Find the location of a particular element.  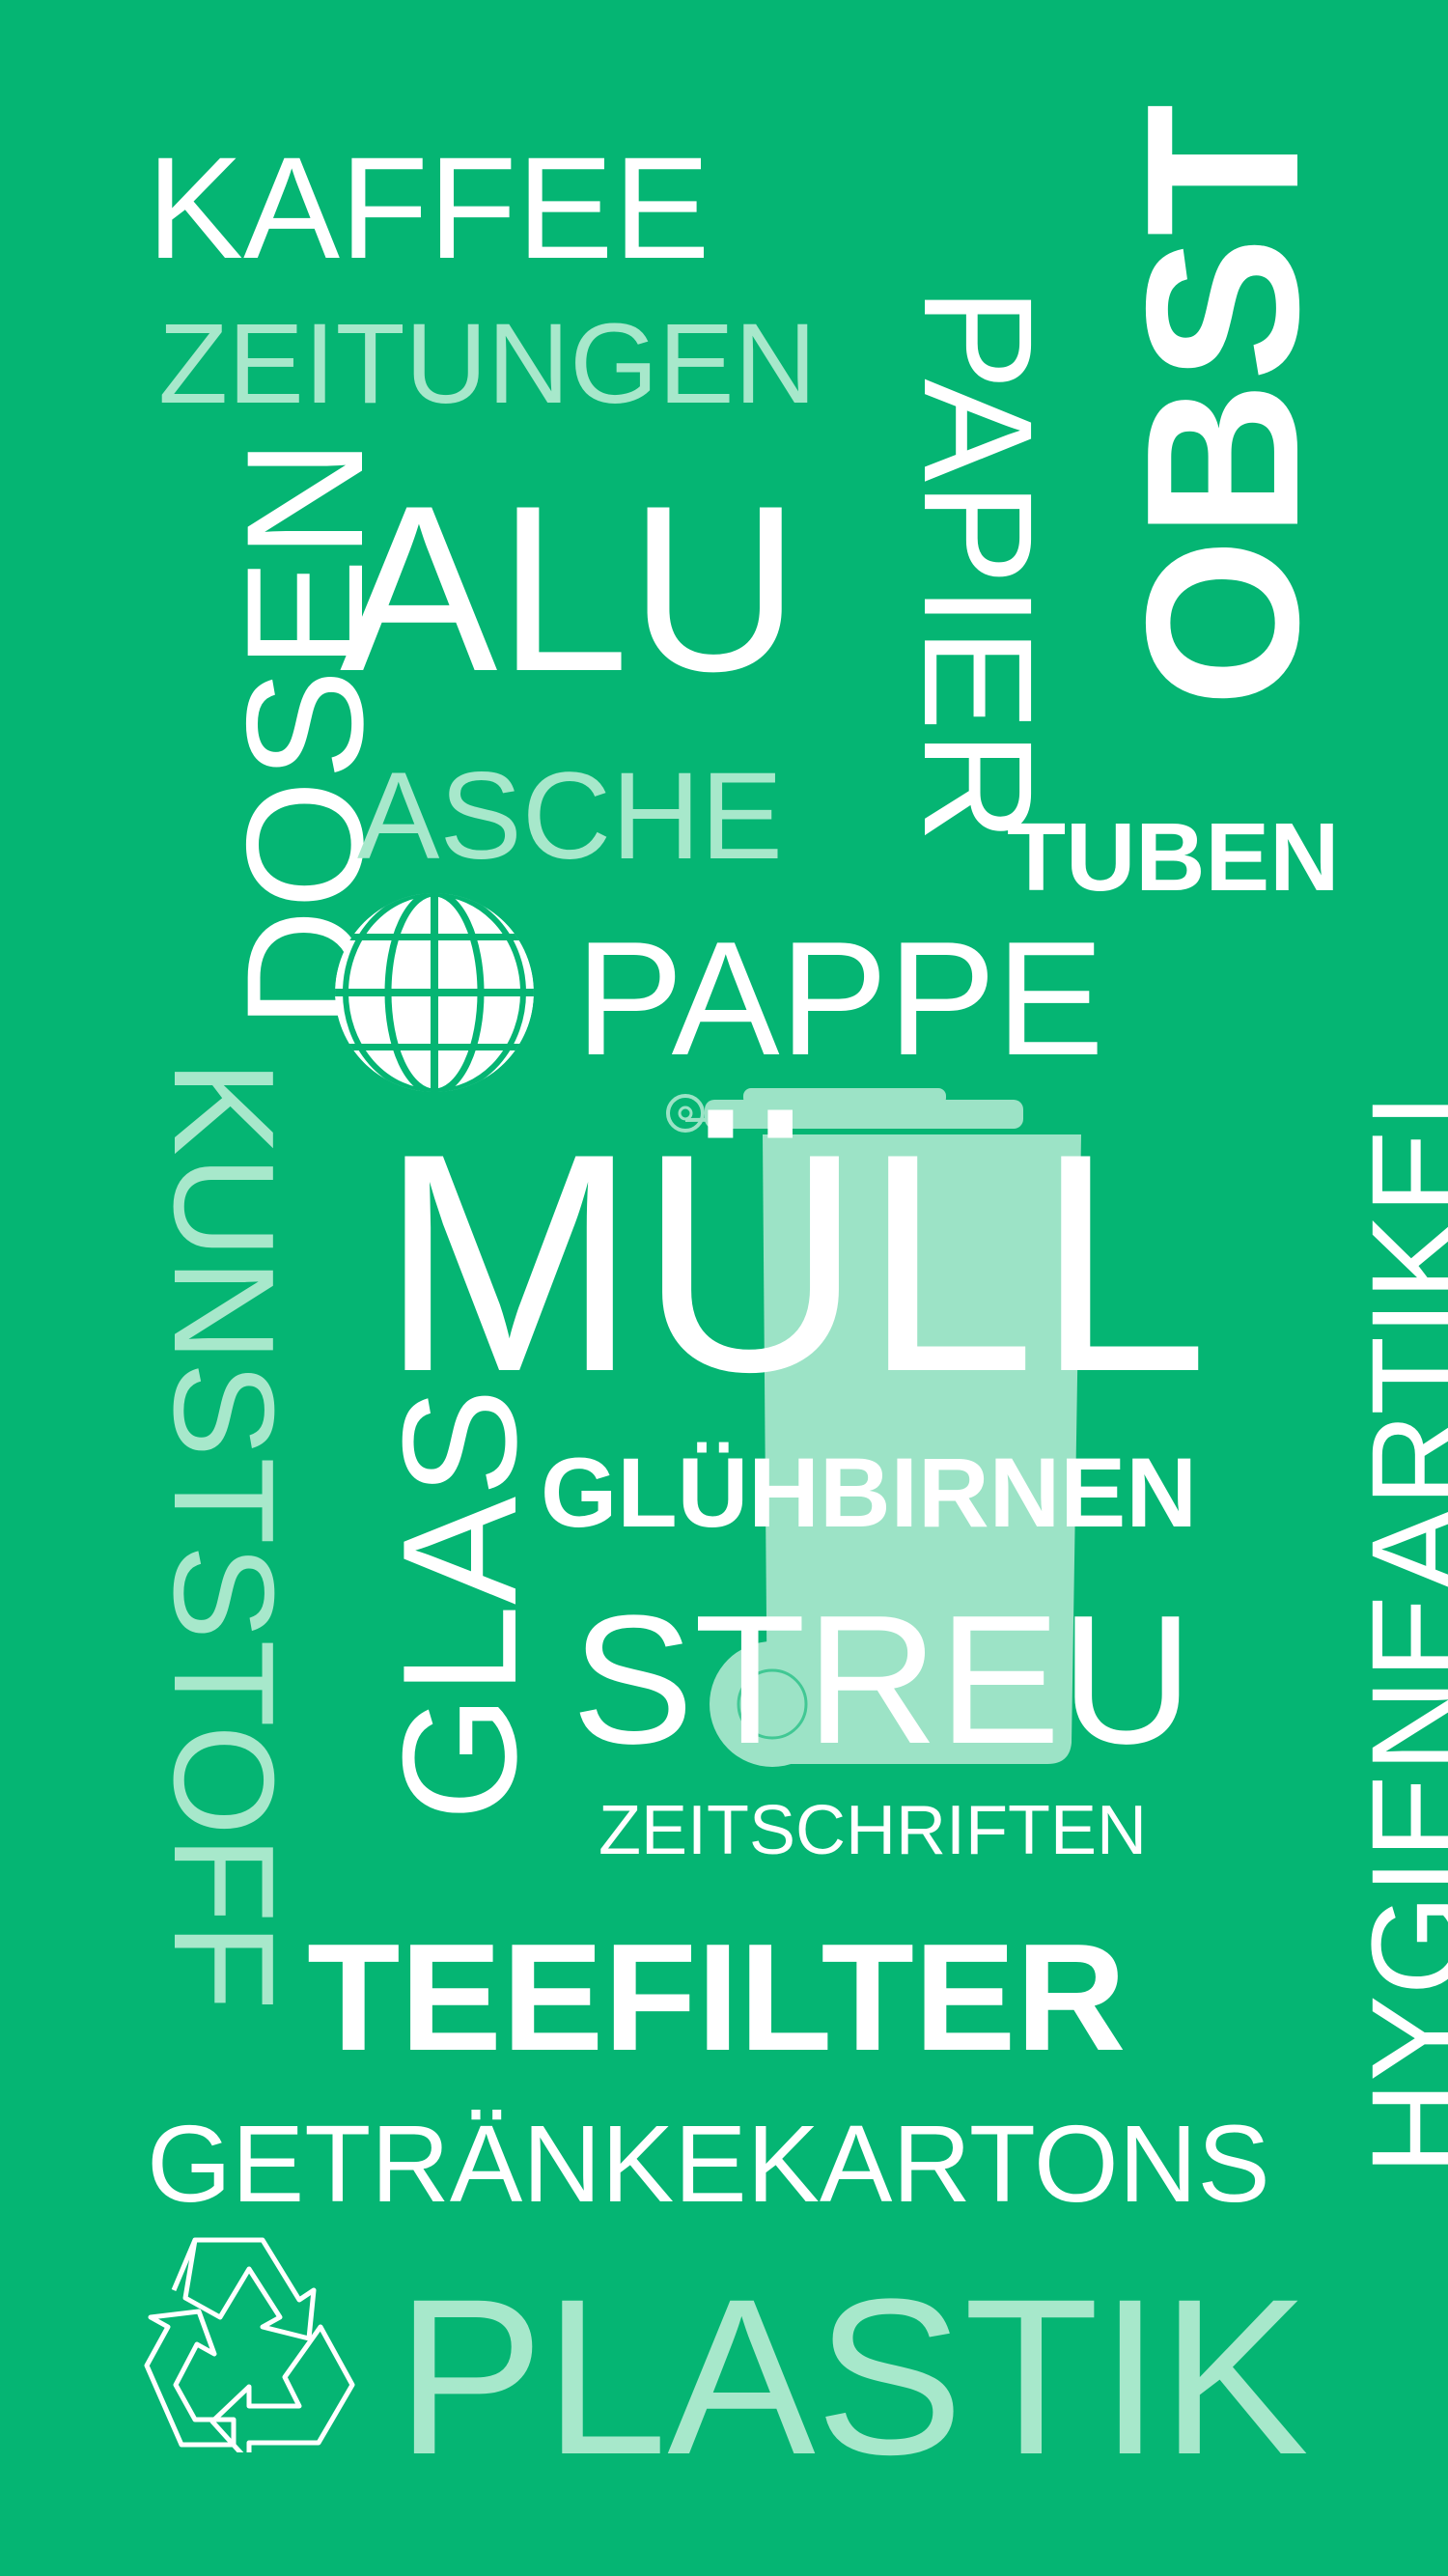

word-papier: PAPIER is located at coordinates (979, 565).